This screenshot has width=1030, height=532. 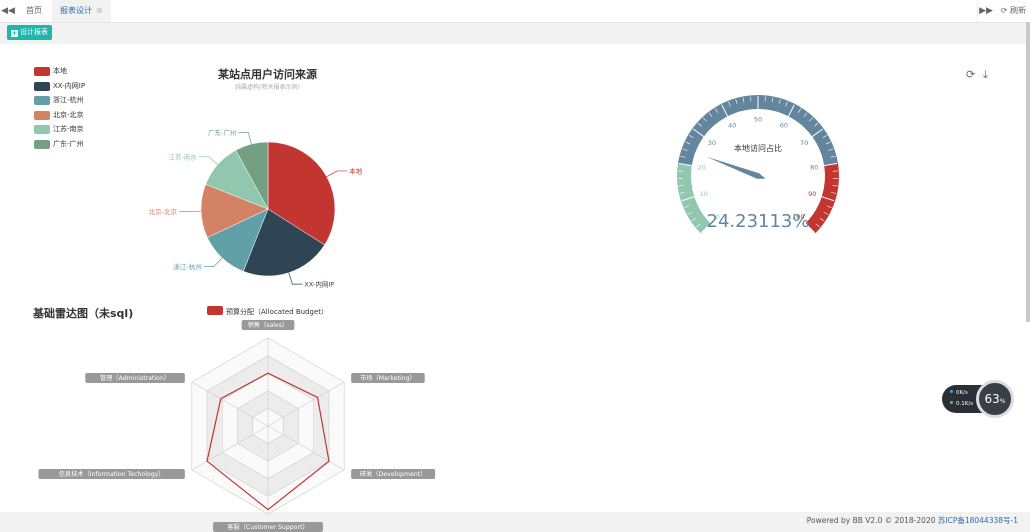 What do you see at coordinates (60, 71) in the screenshot?
I see `legend-label: 本地` at bounding box center [60, 71].